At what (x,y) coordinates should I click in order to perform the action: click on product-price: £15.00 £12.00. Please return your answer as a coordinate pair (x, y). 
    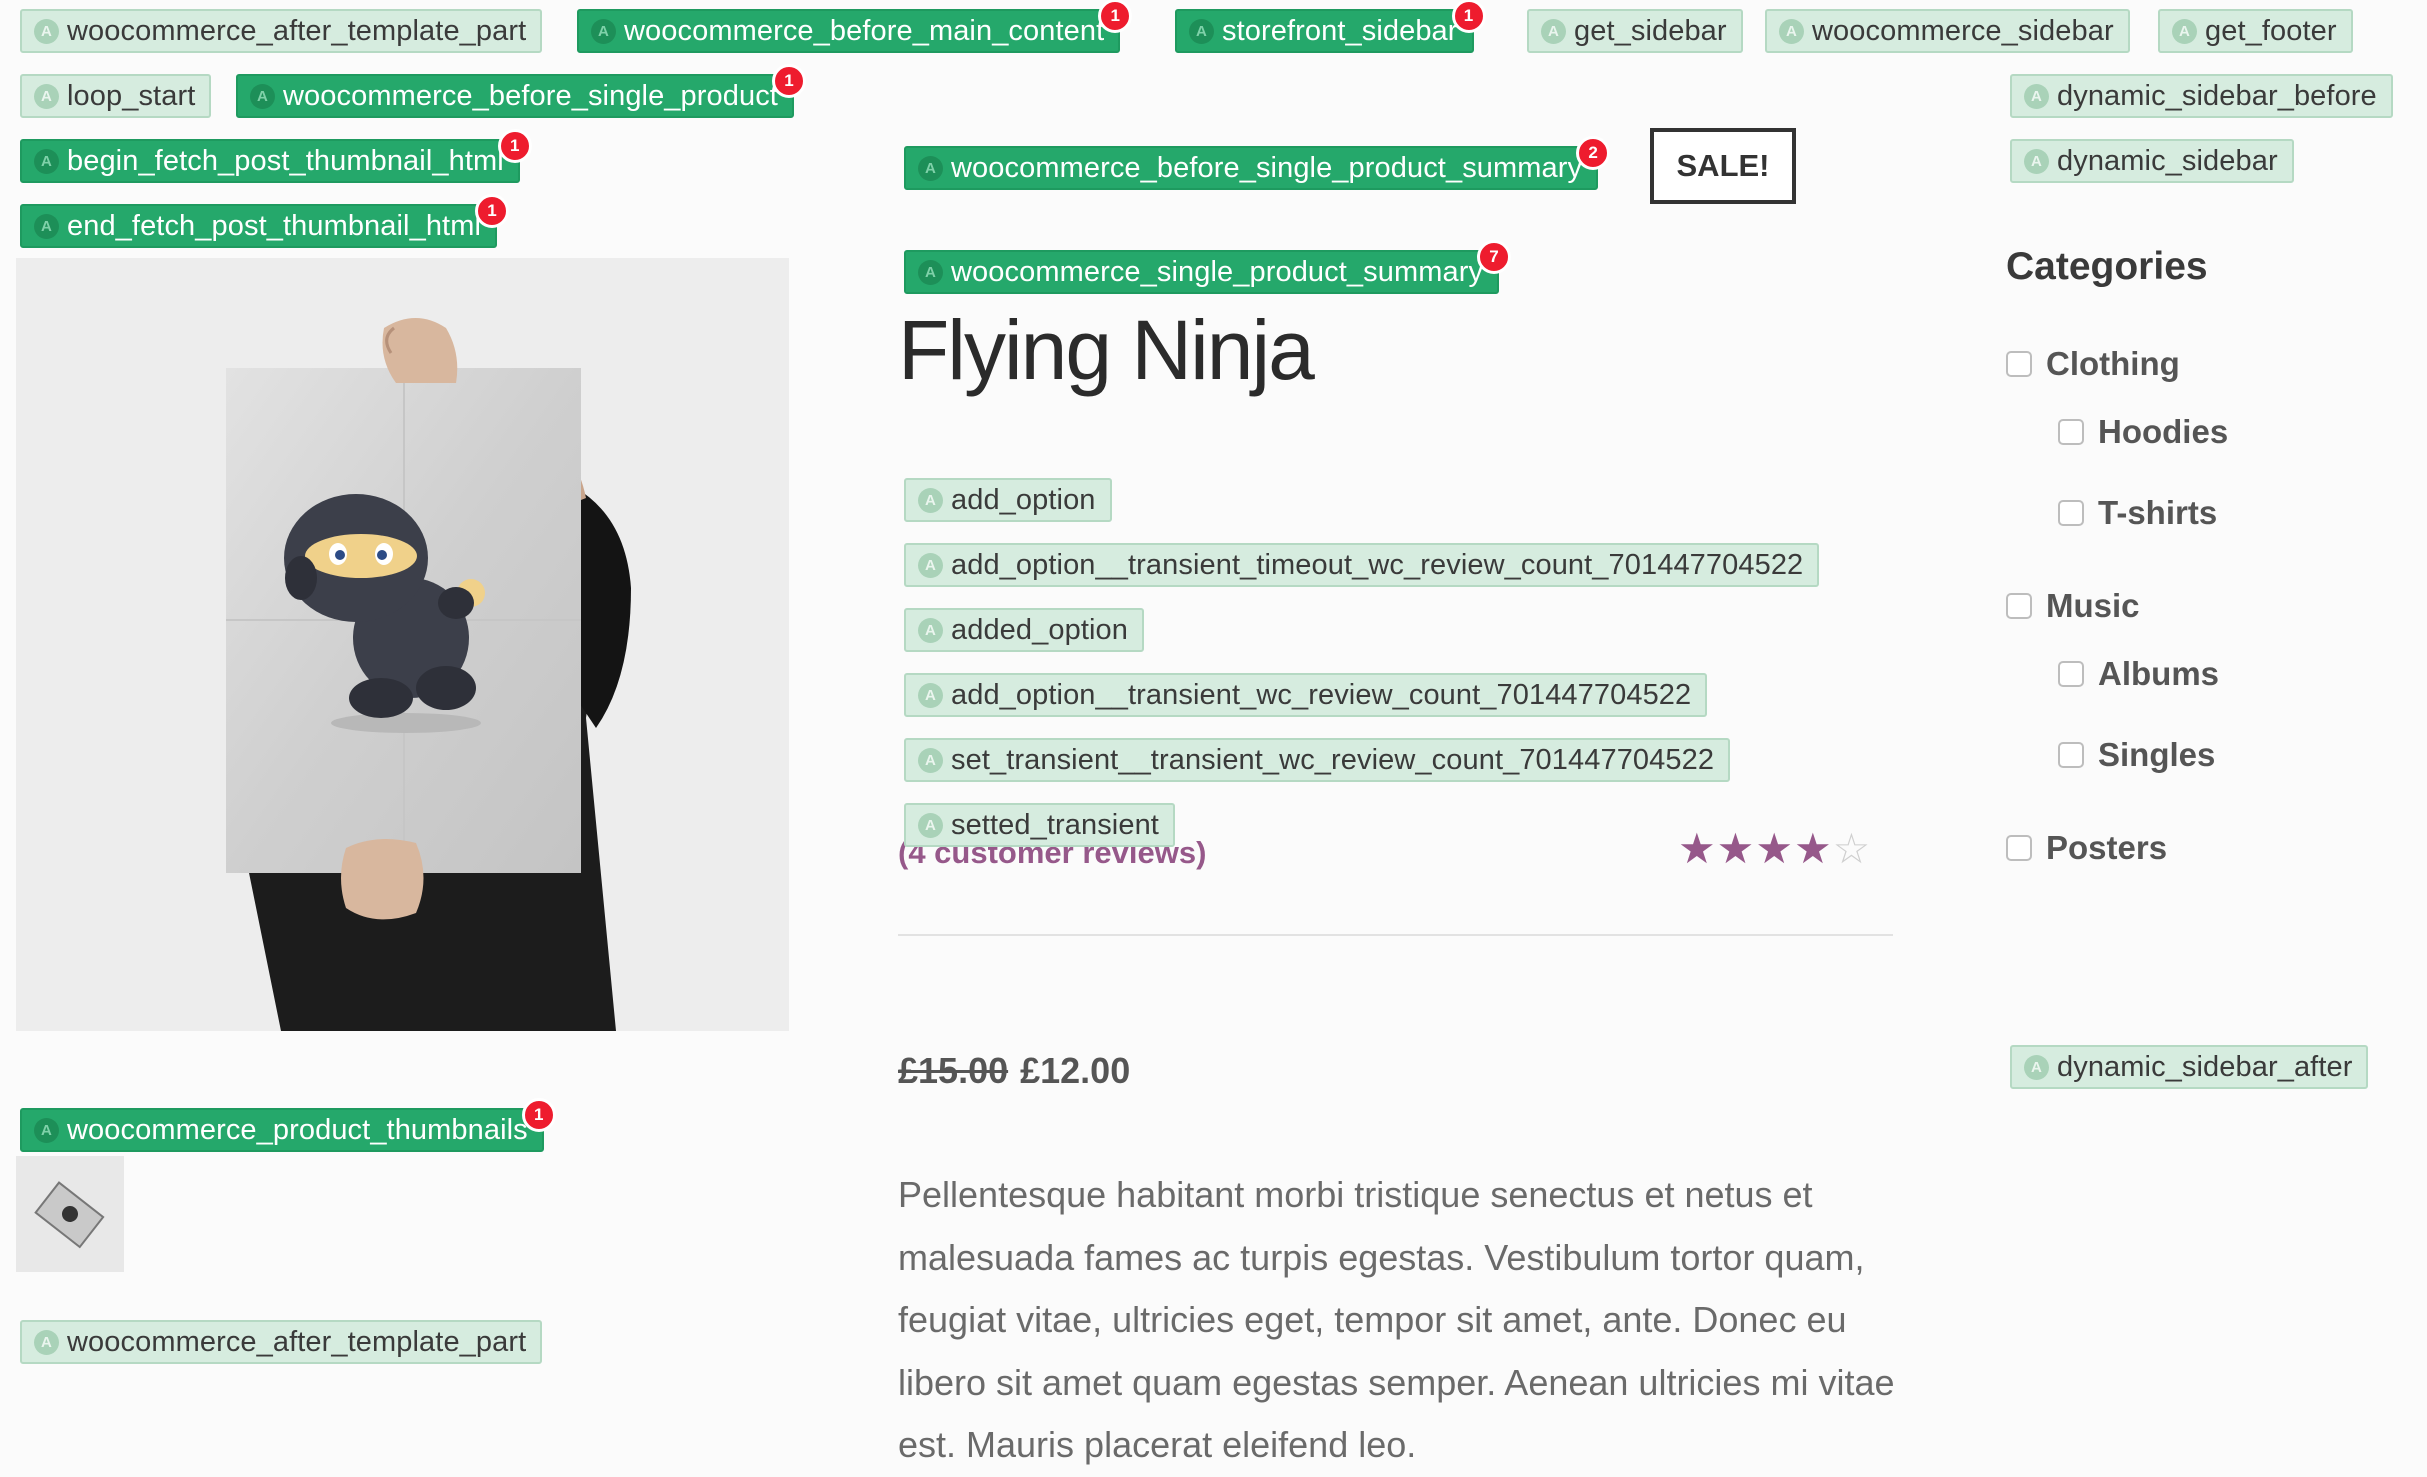
    Looking at the image, I should click on (1014, 1071).